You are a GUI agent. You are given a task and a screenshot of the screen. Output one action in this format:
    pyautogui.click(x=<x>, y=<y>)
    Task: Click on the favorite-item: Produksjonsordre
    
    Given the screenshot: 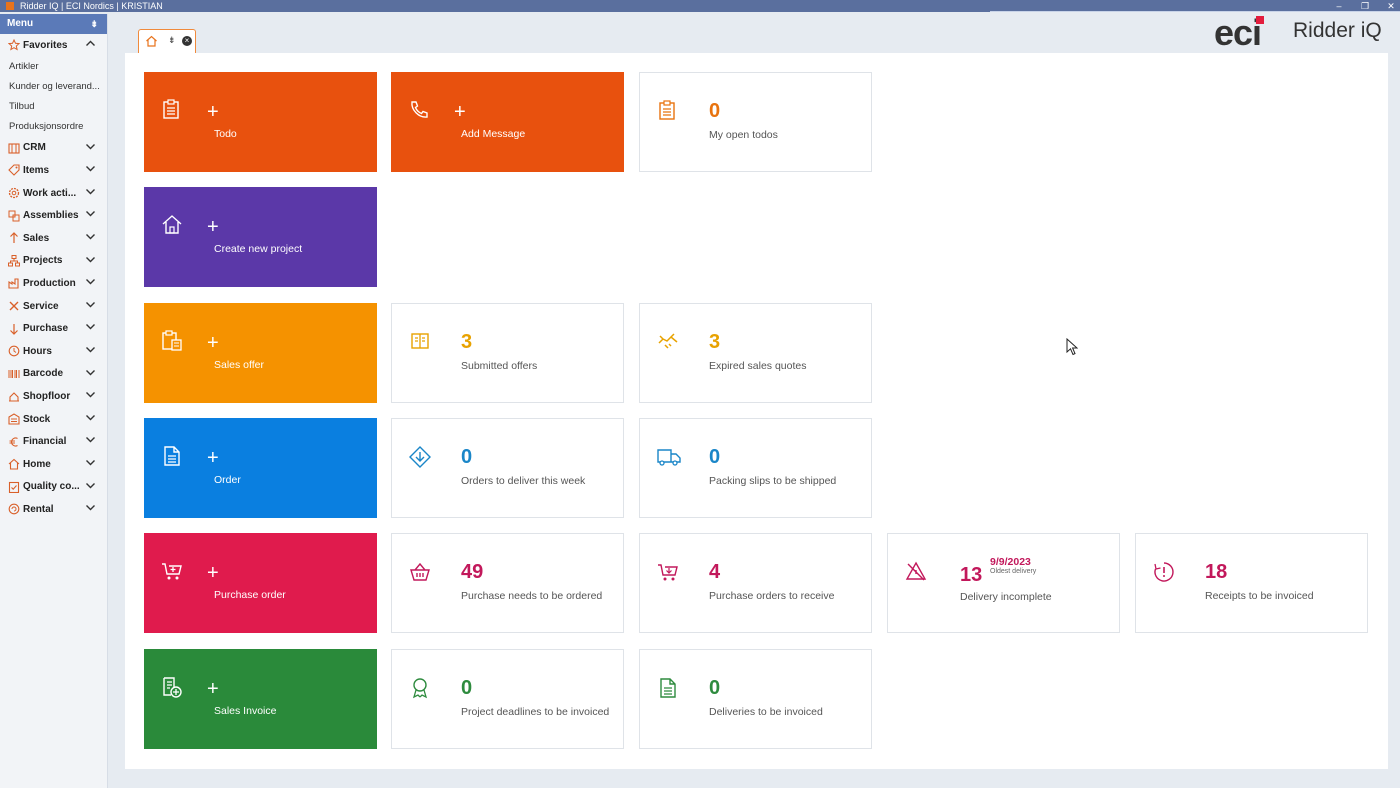 What is the action you would take?
    pyautogui.click(x=53, y=127)
    